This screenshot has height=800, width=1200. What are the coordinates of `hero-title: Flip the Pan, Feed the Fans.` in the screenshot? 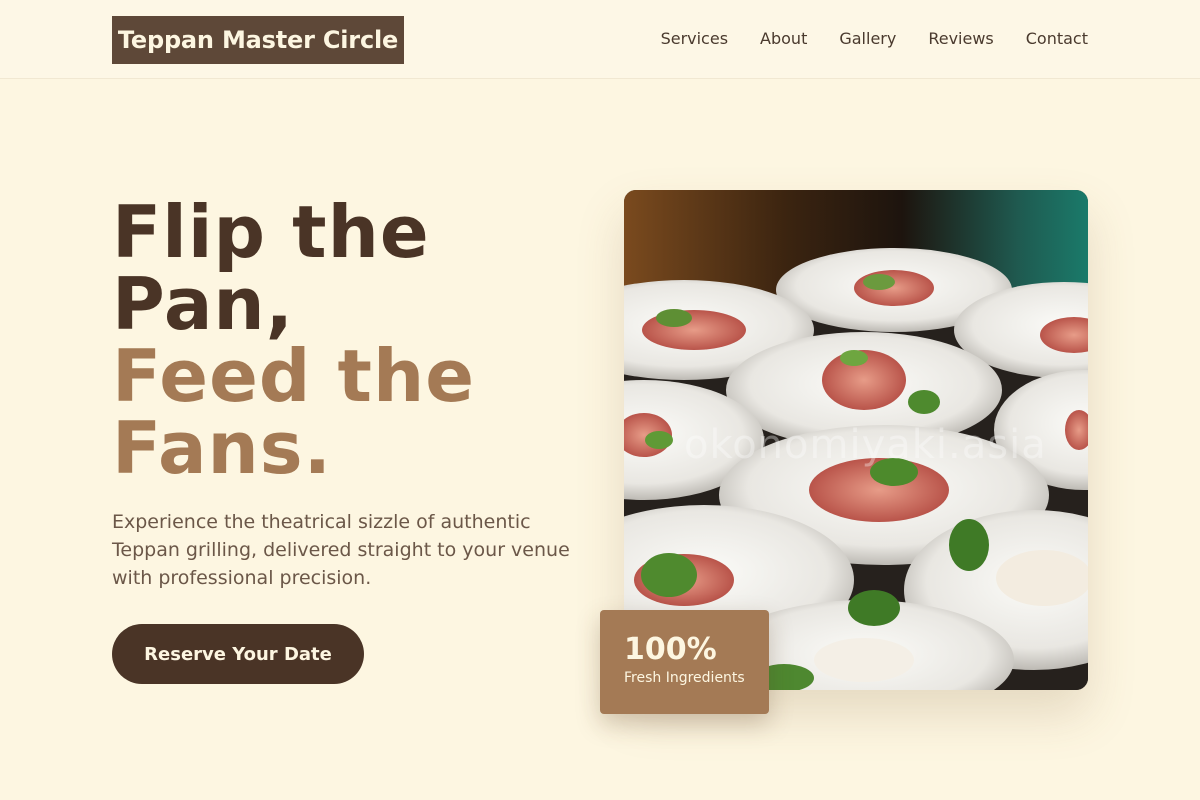 It's located at (342, 340).